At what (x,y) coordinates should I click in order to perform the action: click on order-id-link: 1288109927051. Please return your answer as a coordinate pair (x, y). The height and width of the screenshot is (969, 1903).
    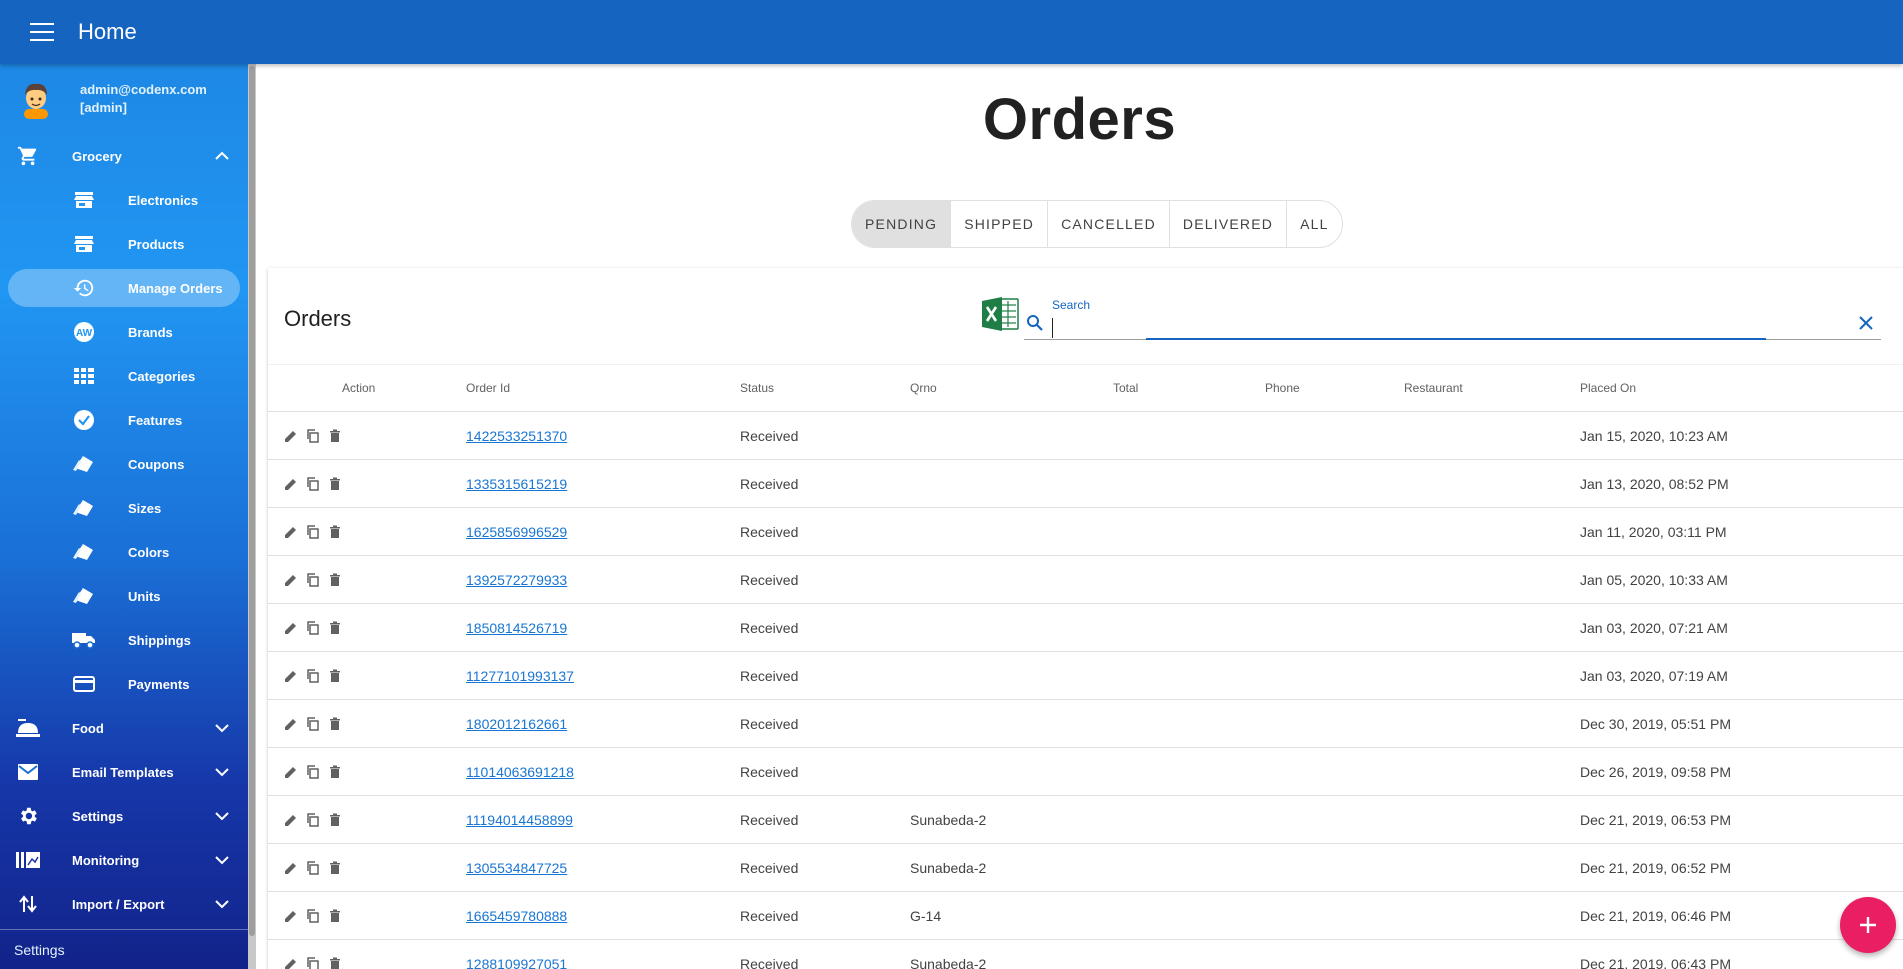
    Looking at the image, I should click on (516, 962).